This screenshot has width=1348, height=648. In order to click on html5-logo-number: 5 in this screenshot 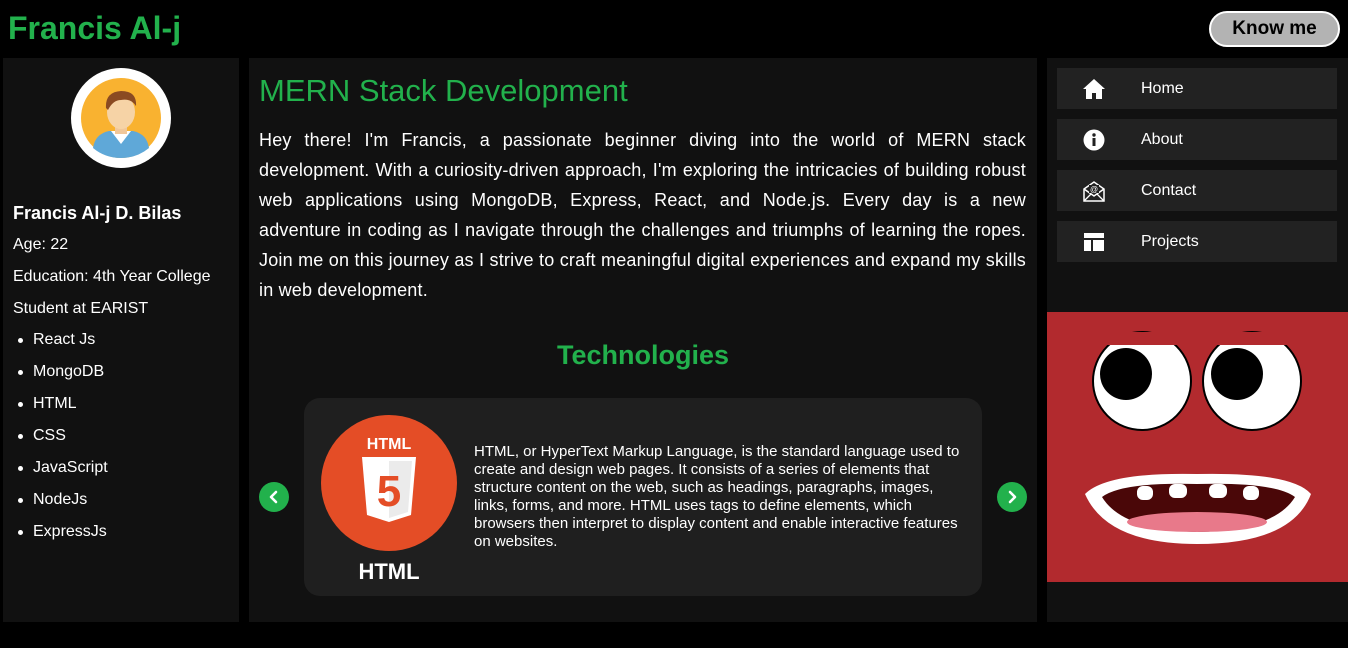, I will do `click(389, 491)`.